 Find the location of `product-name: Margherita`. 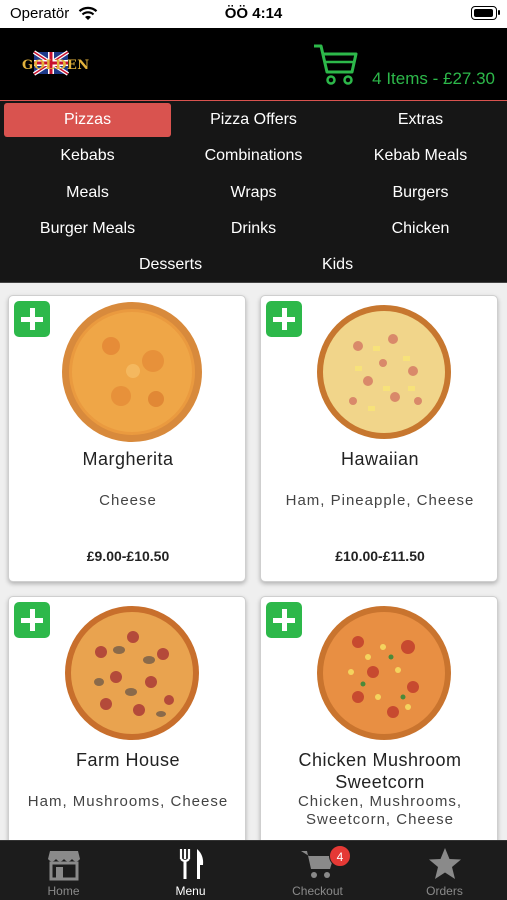

product-name: Margherita is located at coordinates (128, 459).